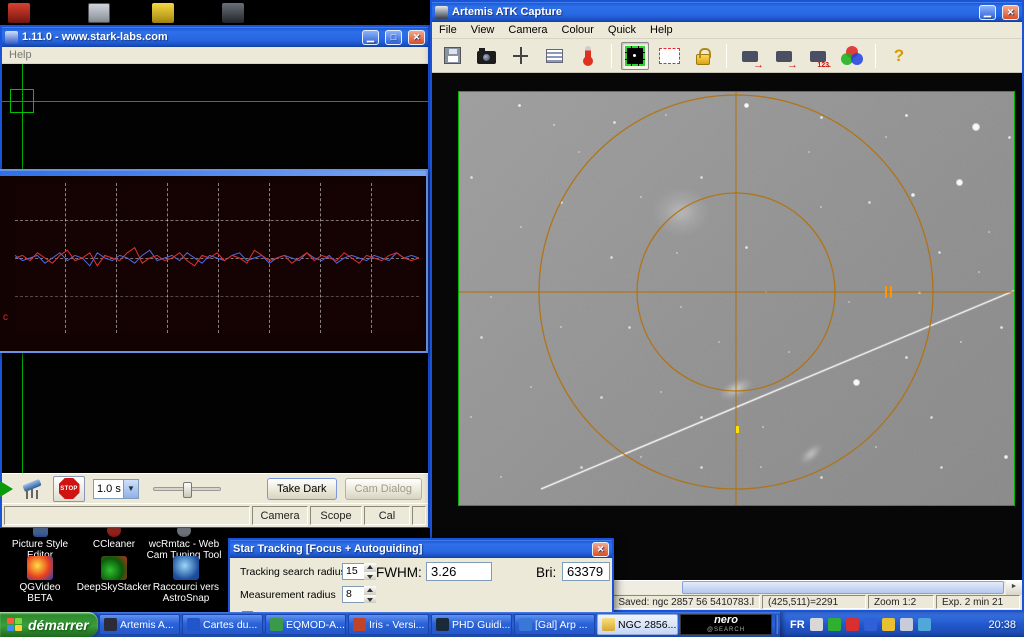 This screenshot has width=1024, height=637. Describe the element at coordinates (750, 56) in the screenshot. I see `snapshot-button` at that location.